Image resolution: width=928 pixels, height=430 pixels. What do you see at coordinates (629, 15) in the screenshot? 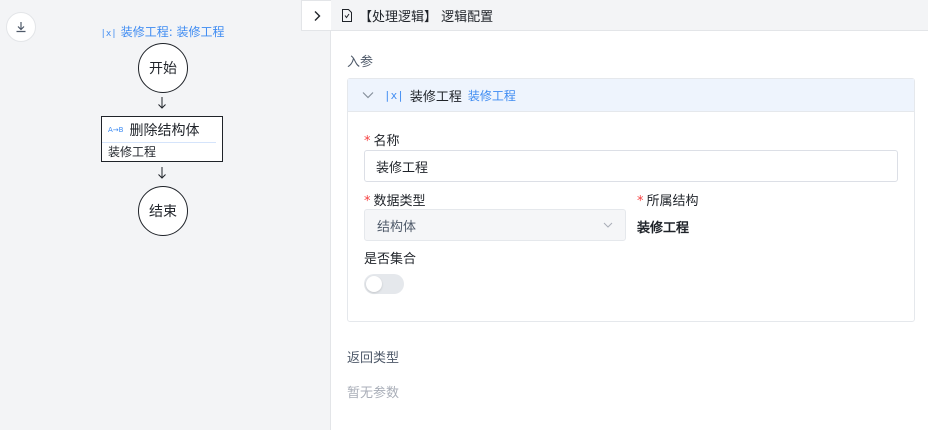
I see `panel-header: 【处理逻辑】 逻辑配置` at bounding box center [629, 15].